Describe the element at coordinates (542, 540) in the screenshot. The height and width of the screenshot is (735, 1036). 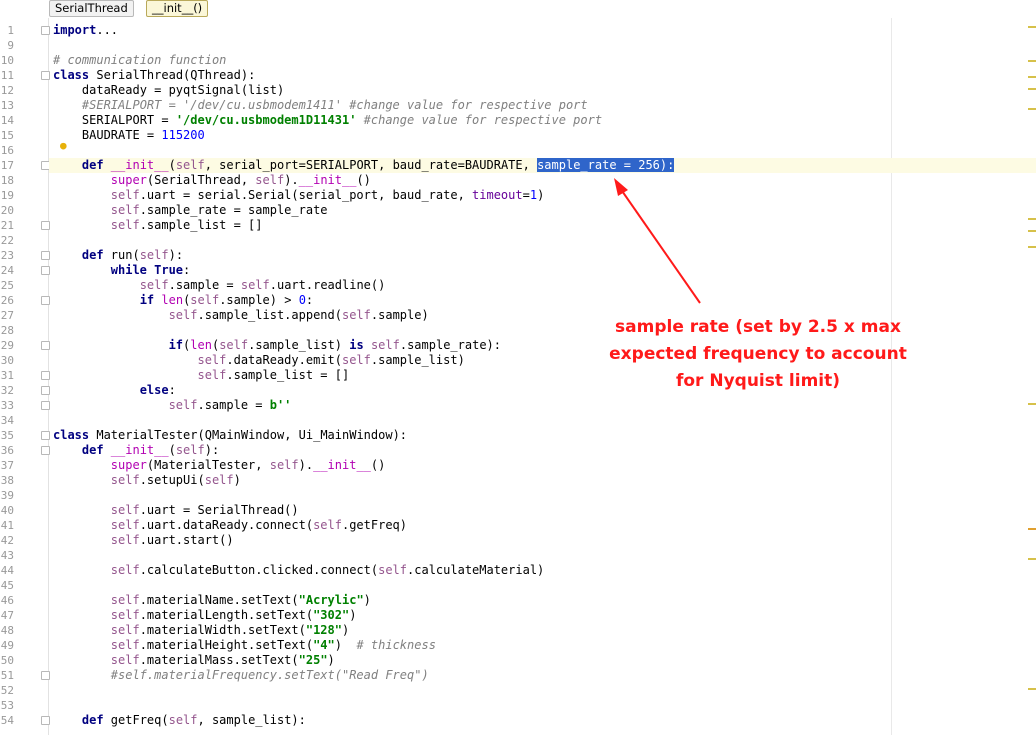
I see `code-line: self.uart.start()` at that location.